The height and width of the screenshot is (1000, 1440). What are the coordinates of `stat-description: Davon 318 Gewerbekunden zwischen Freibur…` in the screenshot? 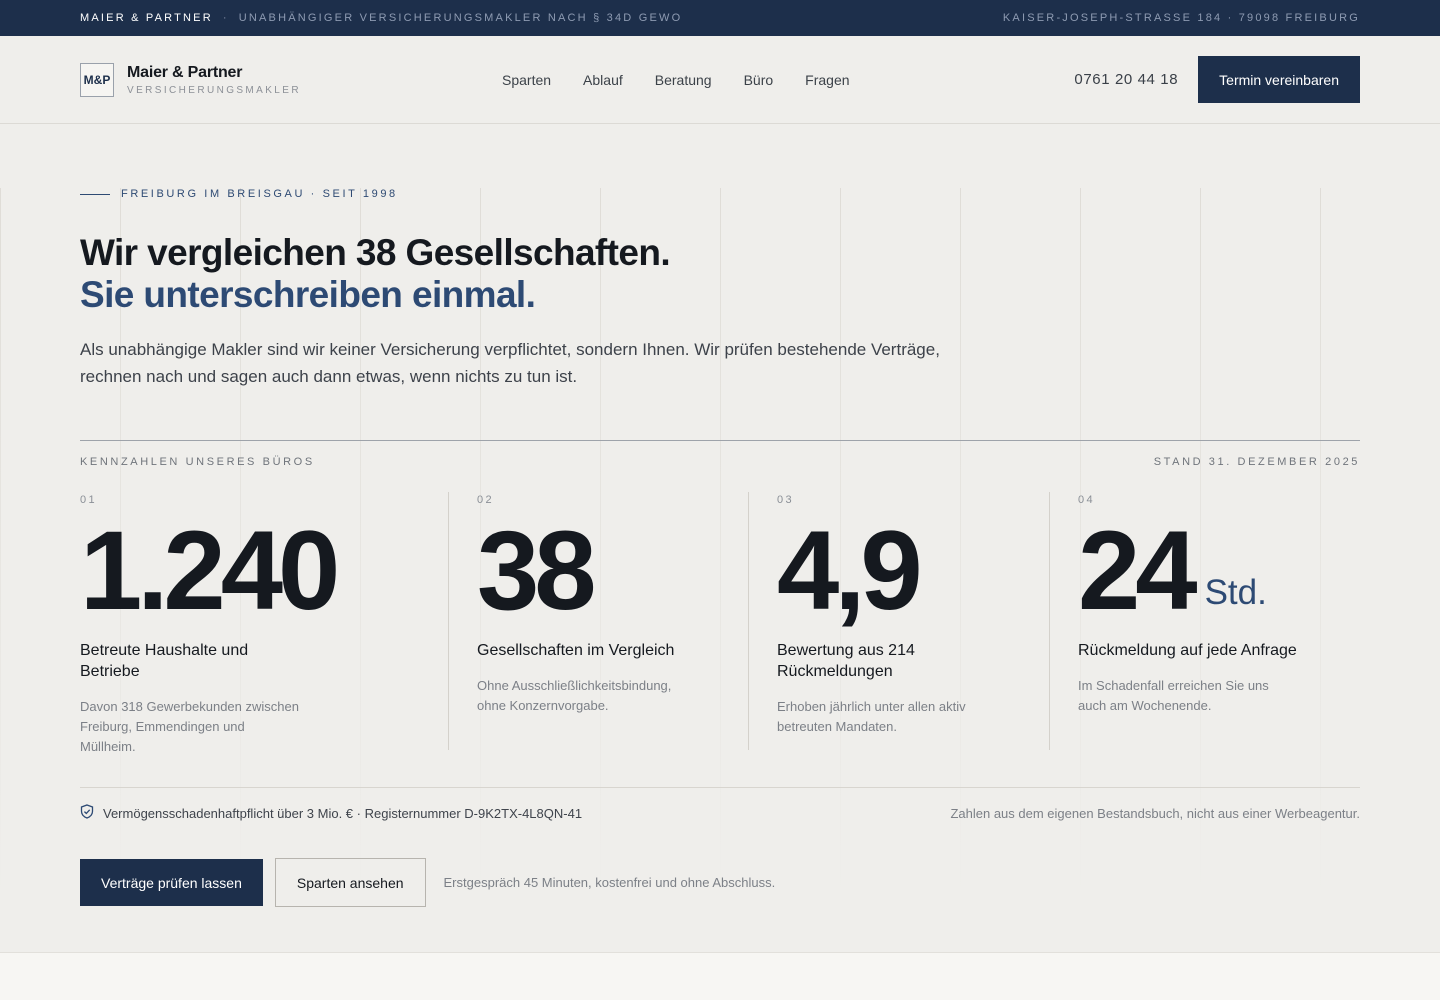 It's located at (189, 726).